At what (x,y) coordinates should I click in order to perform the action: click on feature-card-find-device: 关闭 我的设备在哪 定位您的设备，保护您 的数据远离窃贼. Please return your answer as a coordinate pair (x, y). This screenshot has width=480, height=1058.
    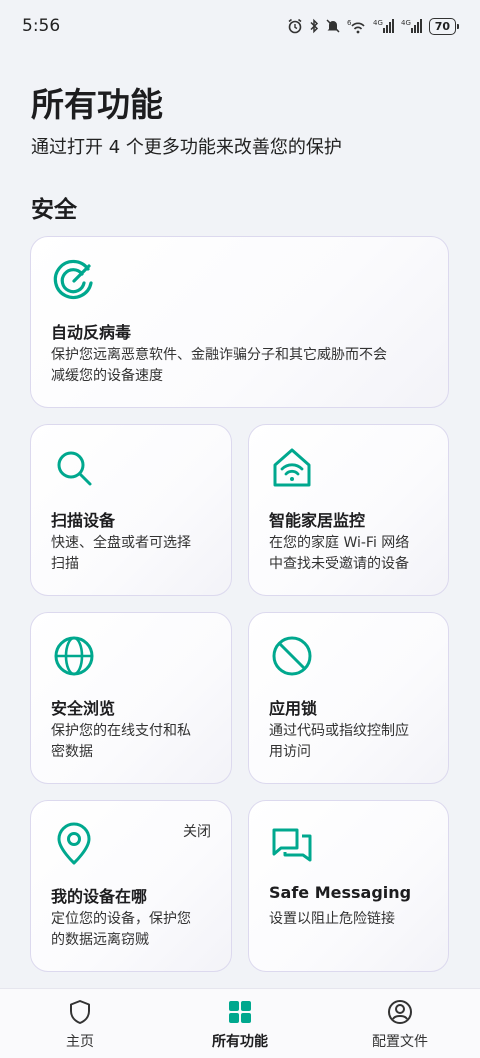
    Looking at the image, I should click on (131, 886).